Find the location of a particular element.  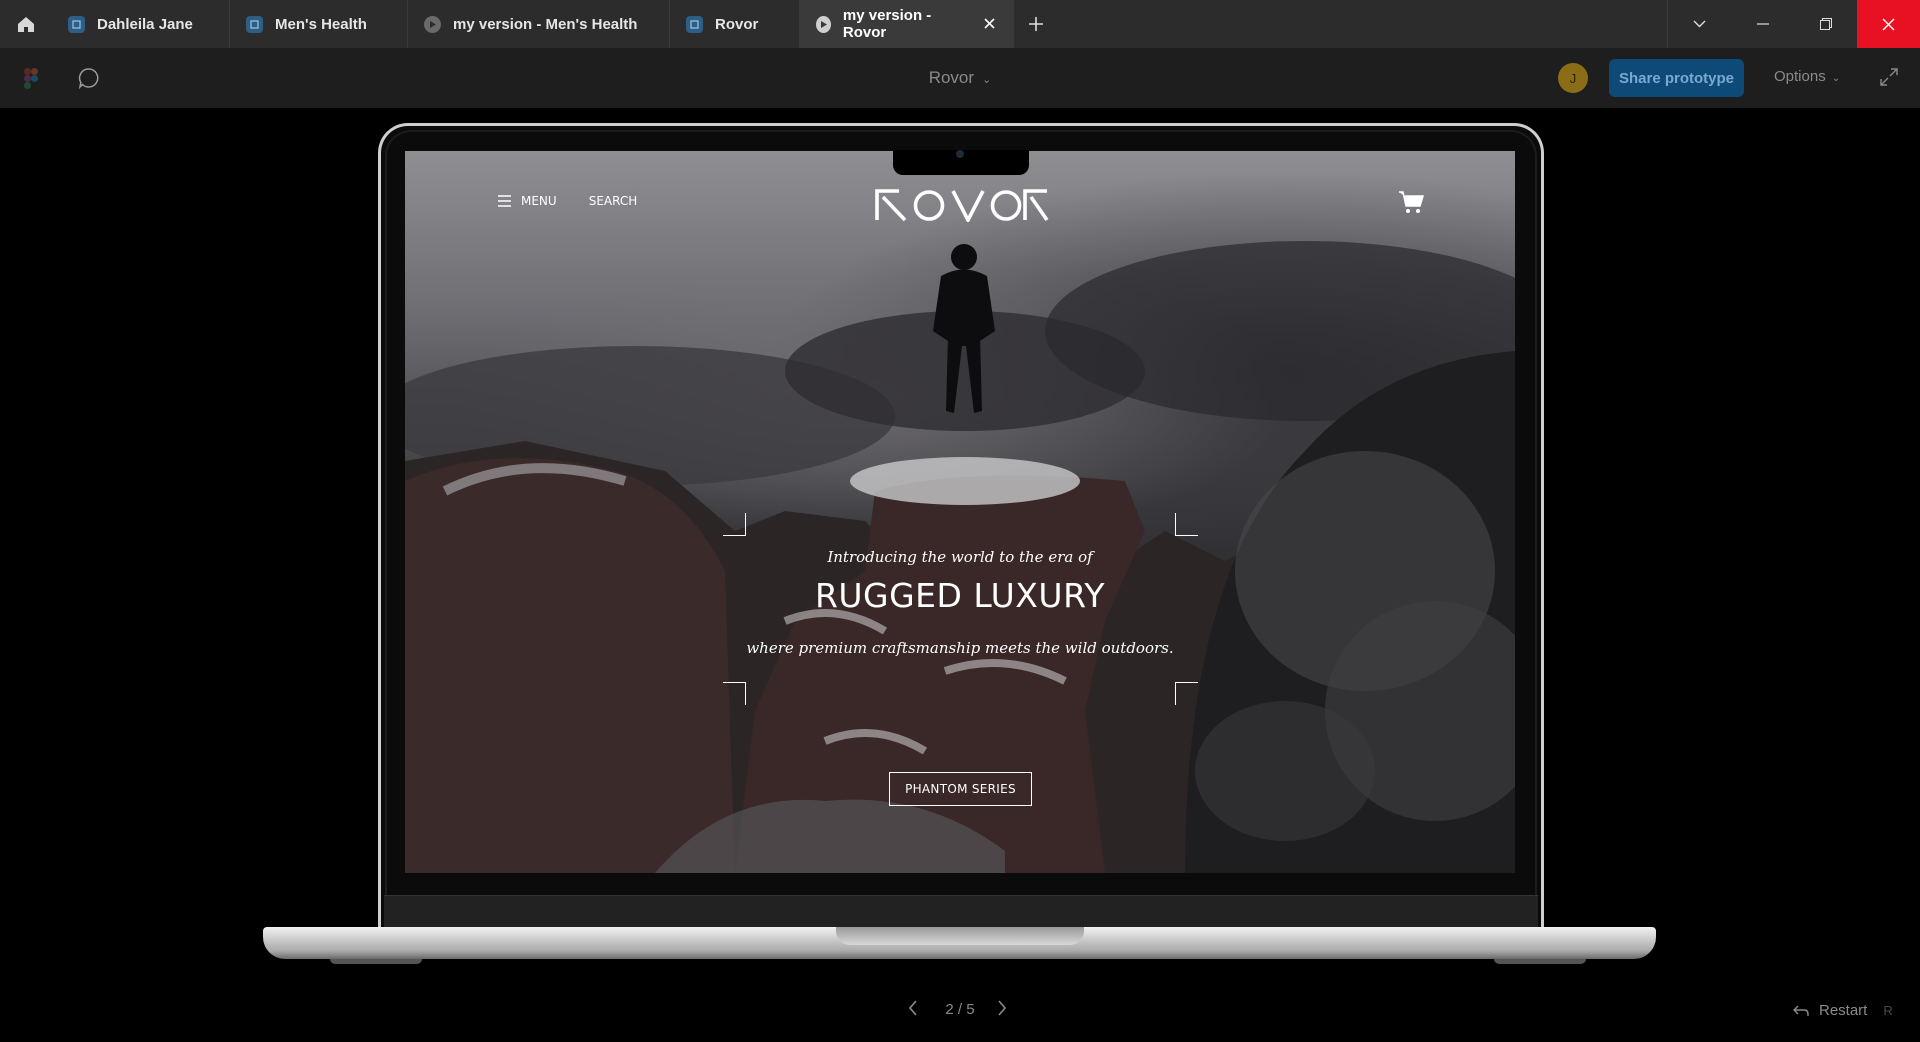

chevron-right-icon is located at coordinates (1002, 1008).